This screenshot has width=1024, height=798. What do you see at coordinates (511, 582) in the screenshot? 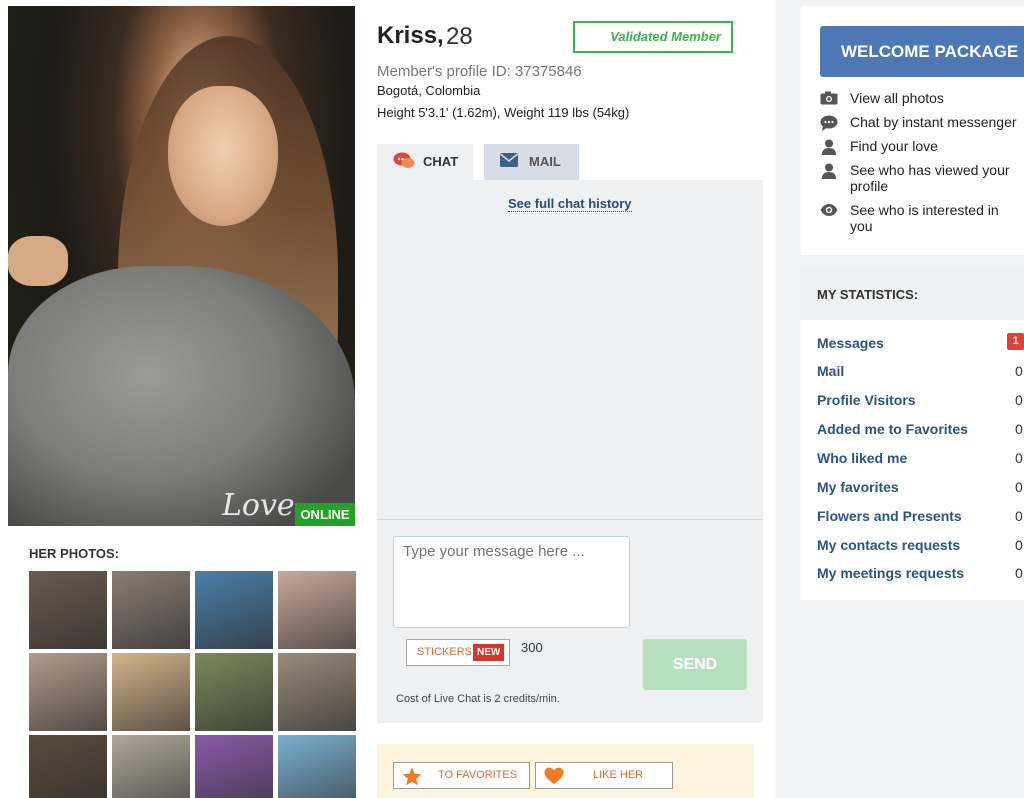
I see `message-input` at bounding box center [511, 582].